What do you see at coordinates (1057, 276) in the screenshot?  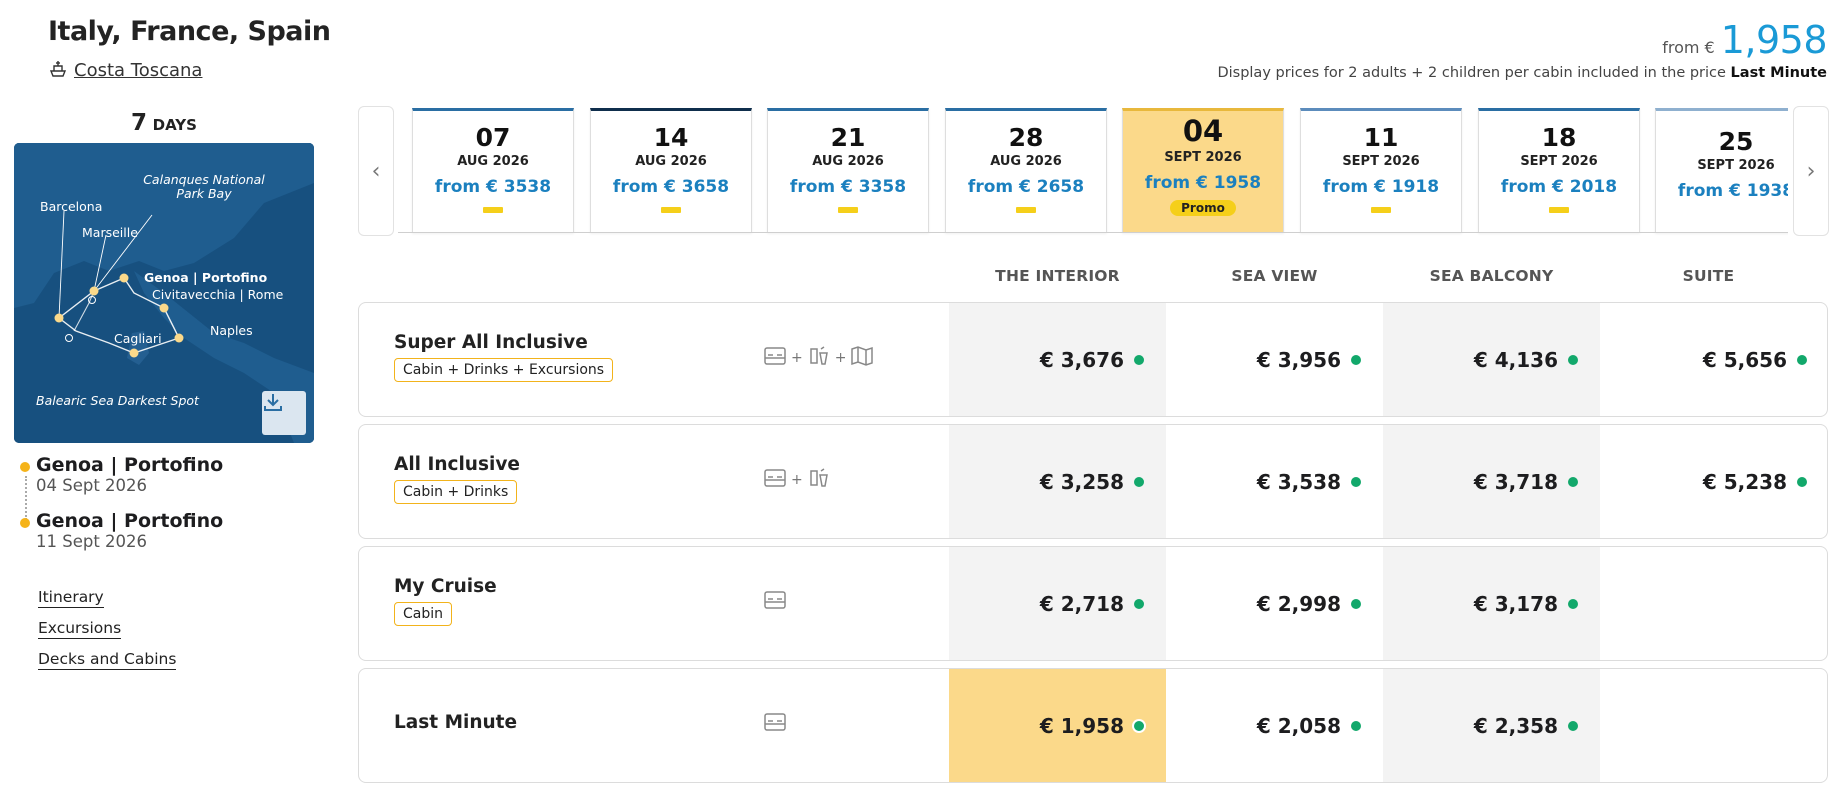 I see `column-header-interior: THE INTERIOR` at bounding box center [1057, 276].